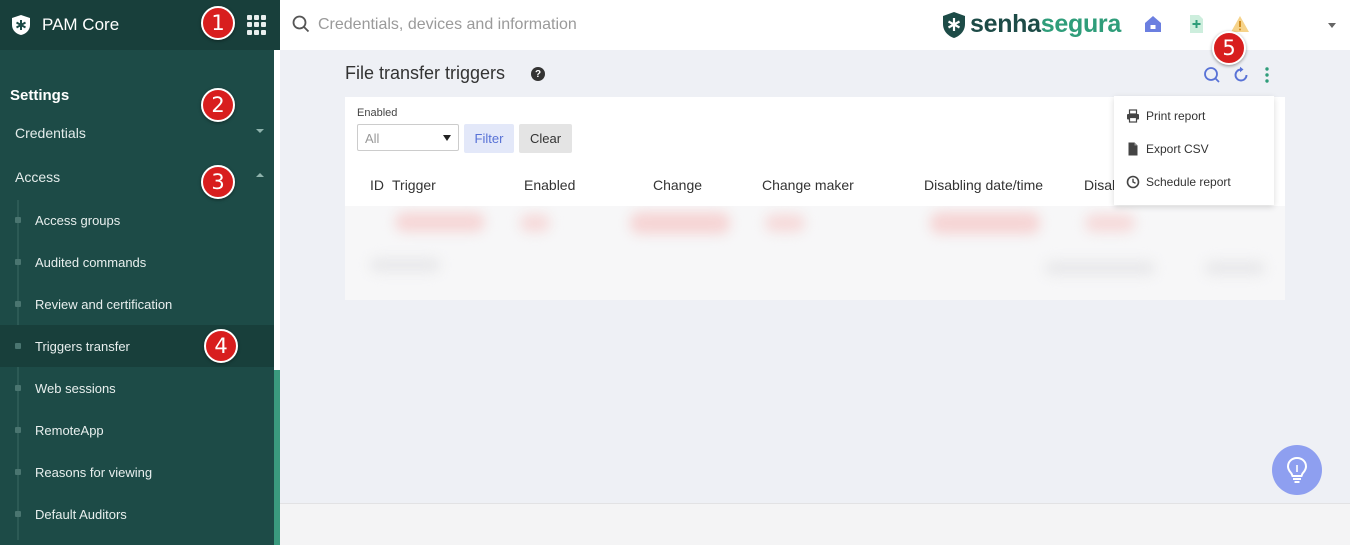 The width and height of the screenshot is (1350, 545). What do you see at coordinates (1080, 24) in the screenshot?
I see `brand-text-segura: segura` at bounding box center [1080, 24].